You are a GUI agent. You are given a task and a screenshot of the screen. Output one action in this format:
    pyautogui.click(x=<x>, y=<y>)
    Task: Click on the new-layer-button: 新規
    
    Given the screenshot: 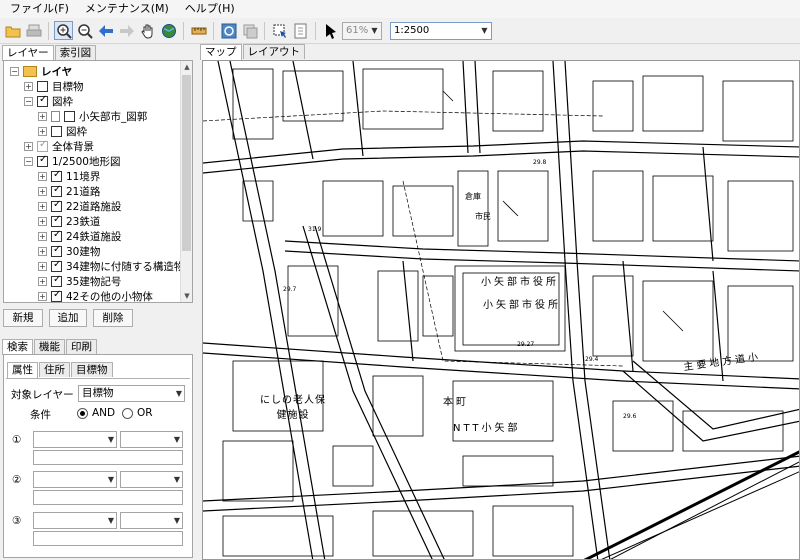 What is the action you would take?
    pyautogui.click(x=23, y=318)
    